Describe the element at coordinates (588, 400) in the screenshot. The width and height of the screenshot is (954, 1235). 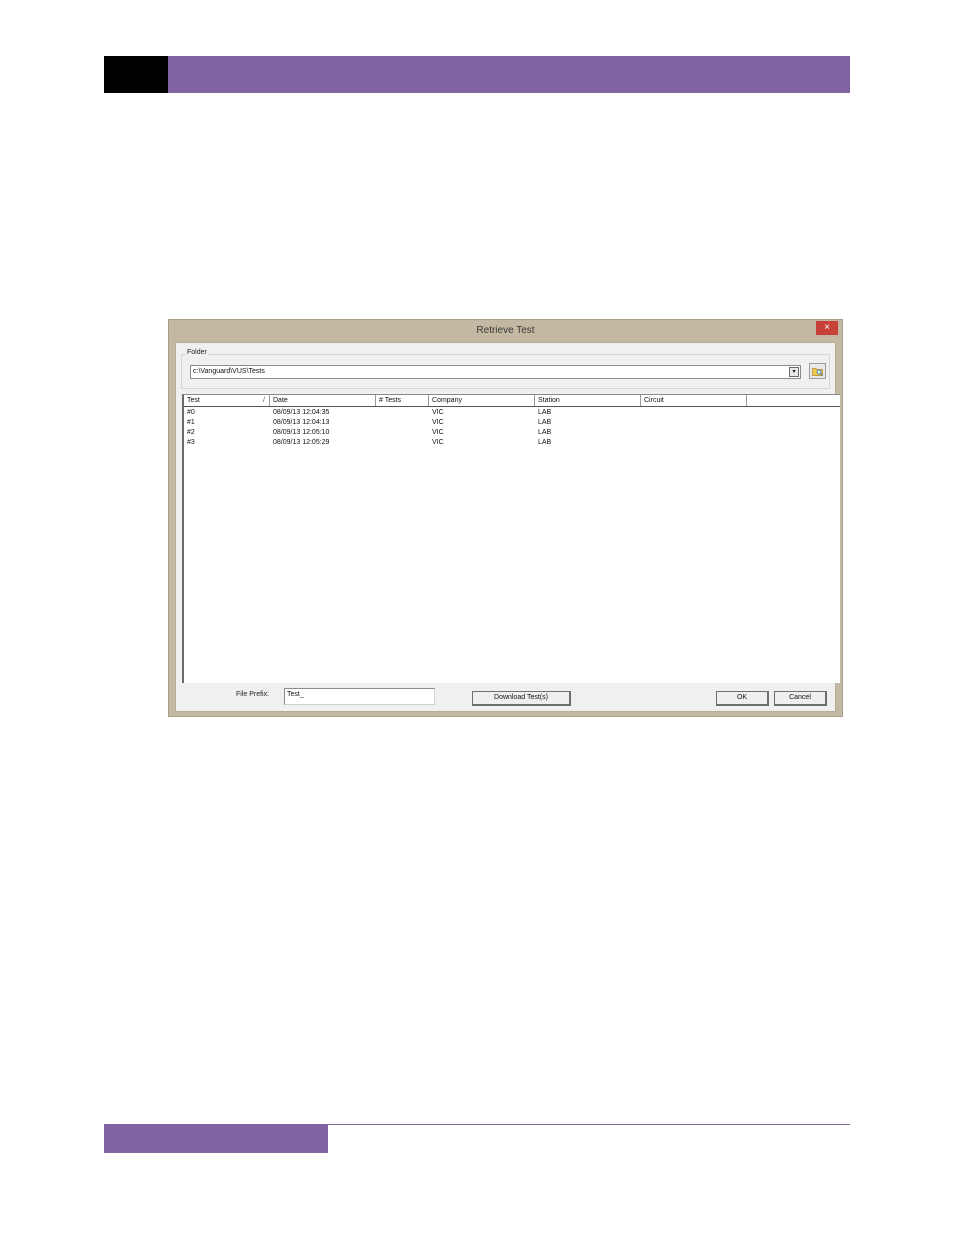
I see `column-header-station: Station` at that location.